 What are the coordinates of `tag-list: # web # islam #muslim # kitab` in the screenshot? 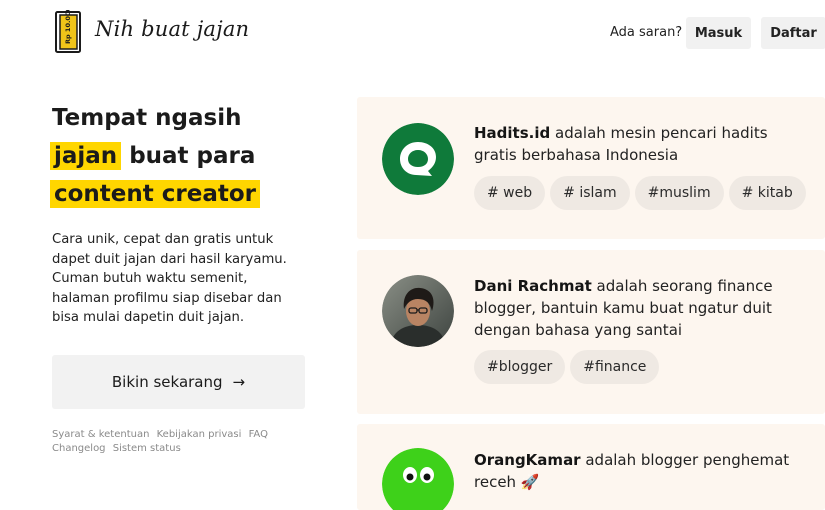 It's located at (642, 193).